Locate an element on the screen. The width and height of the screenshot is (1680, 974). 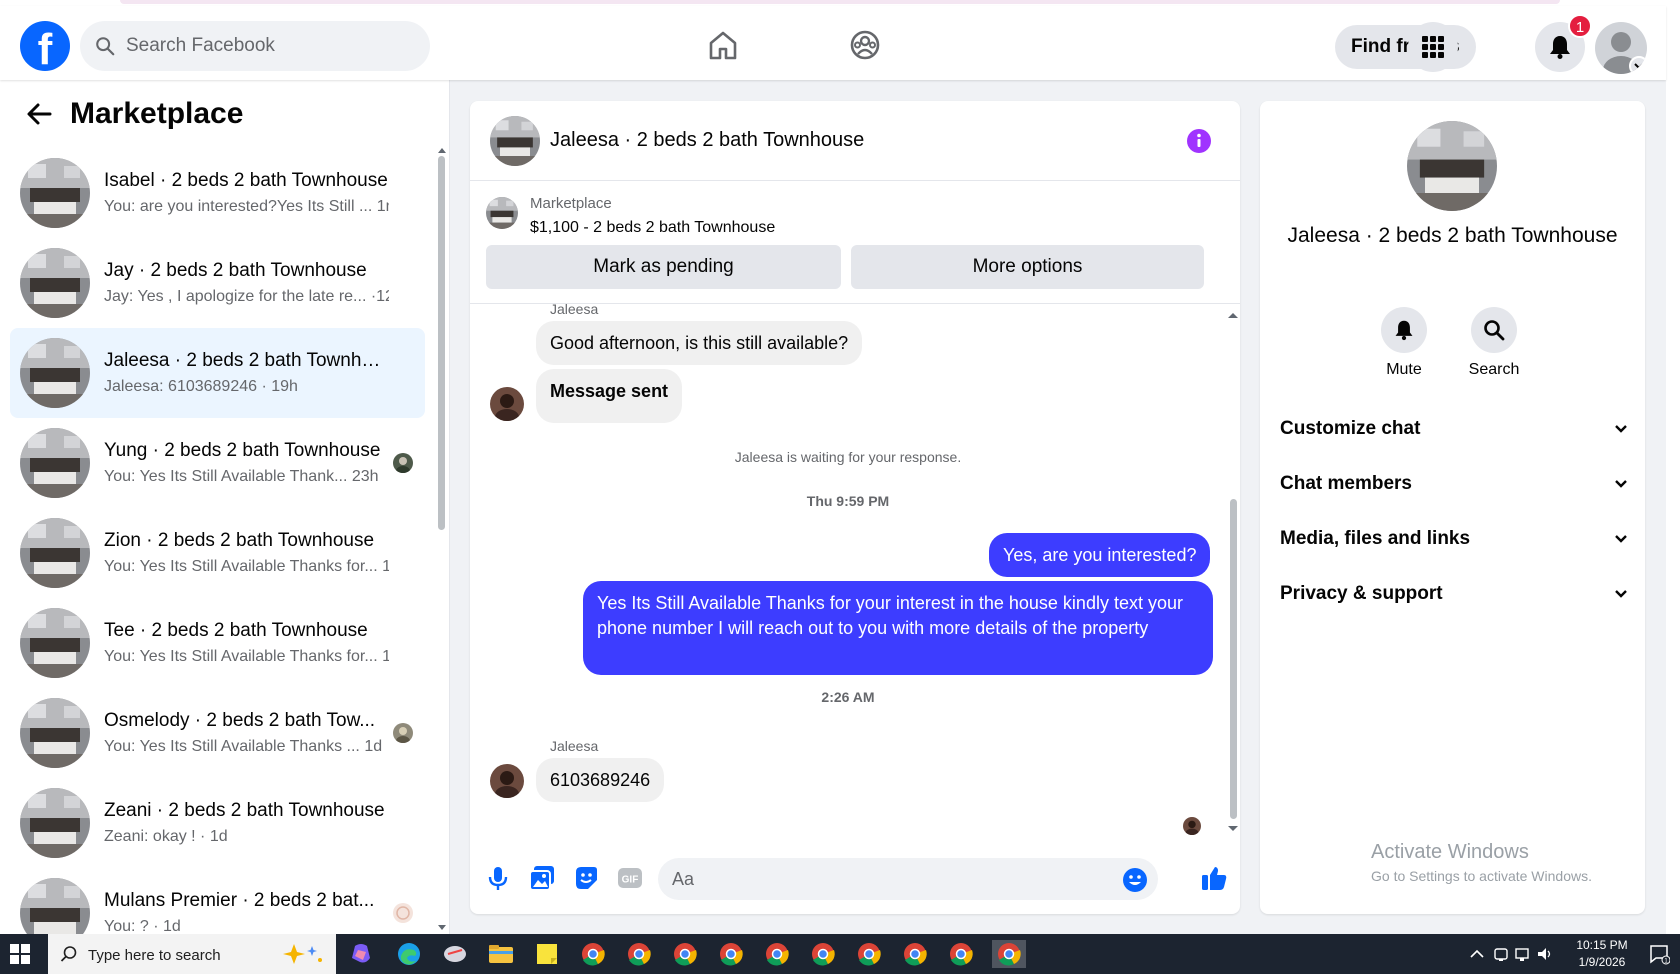
sticky-notes-icon is located at coordinates (547, 954).